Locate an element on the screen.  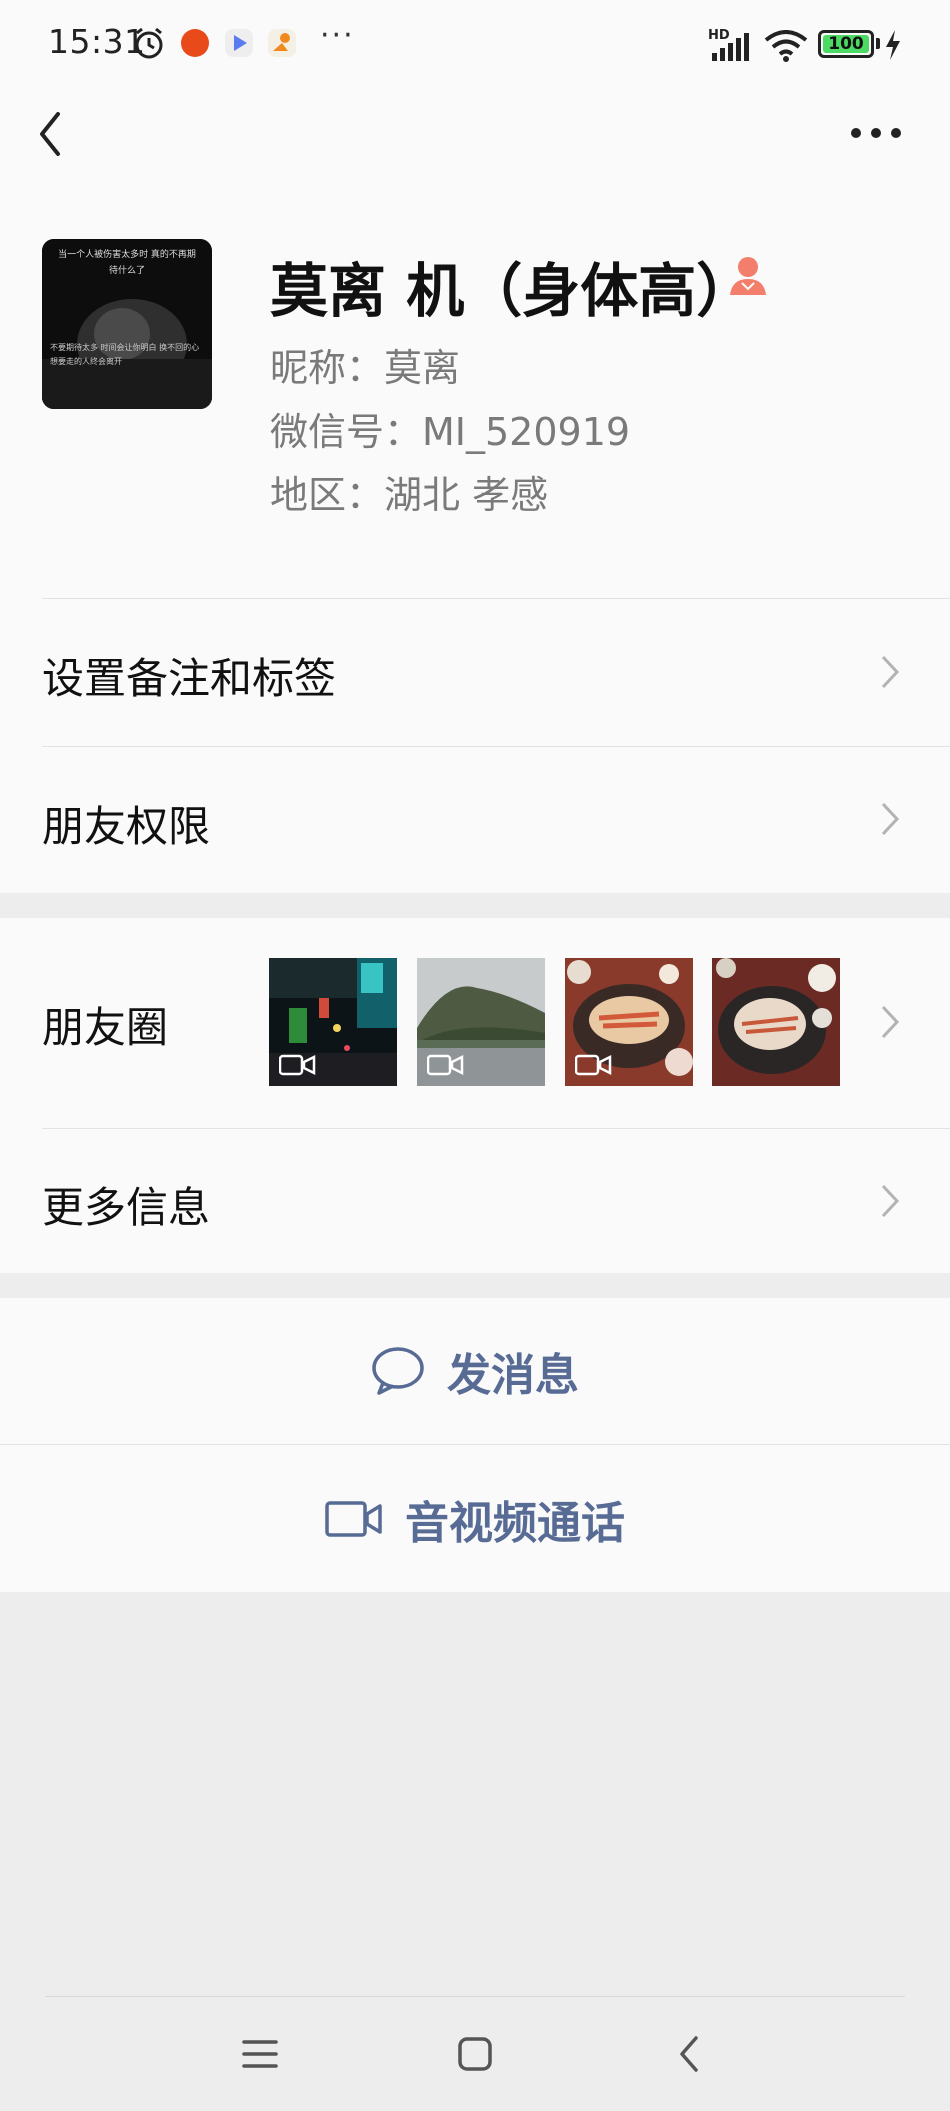
moments-thumb-night-street is located at coordinates (333, 1022).